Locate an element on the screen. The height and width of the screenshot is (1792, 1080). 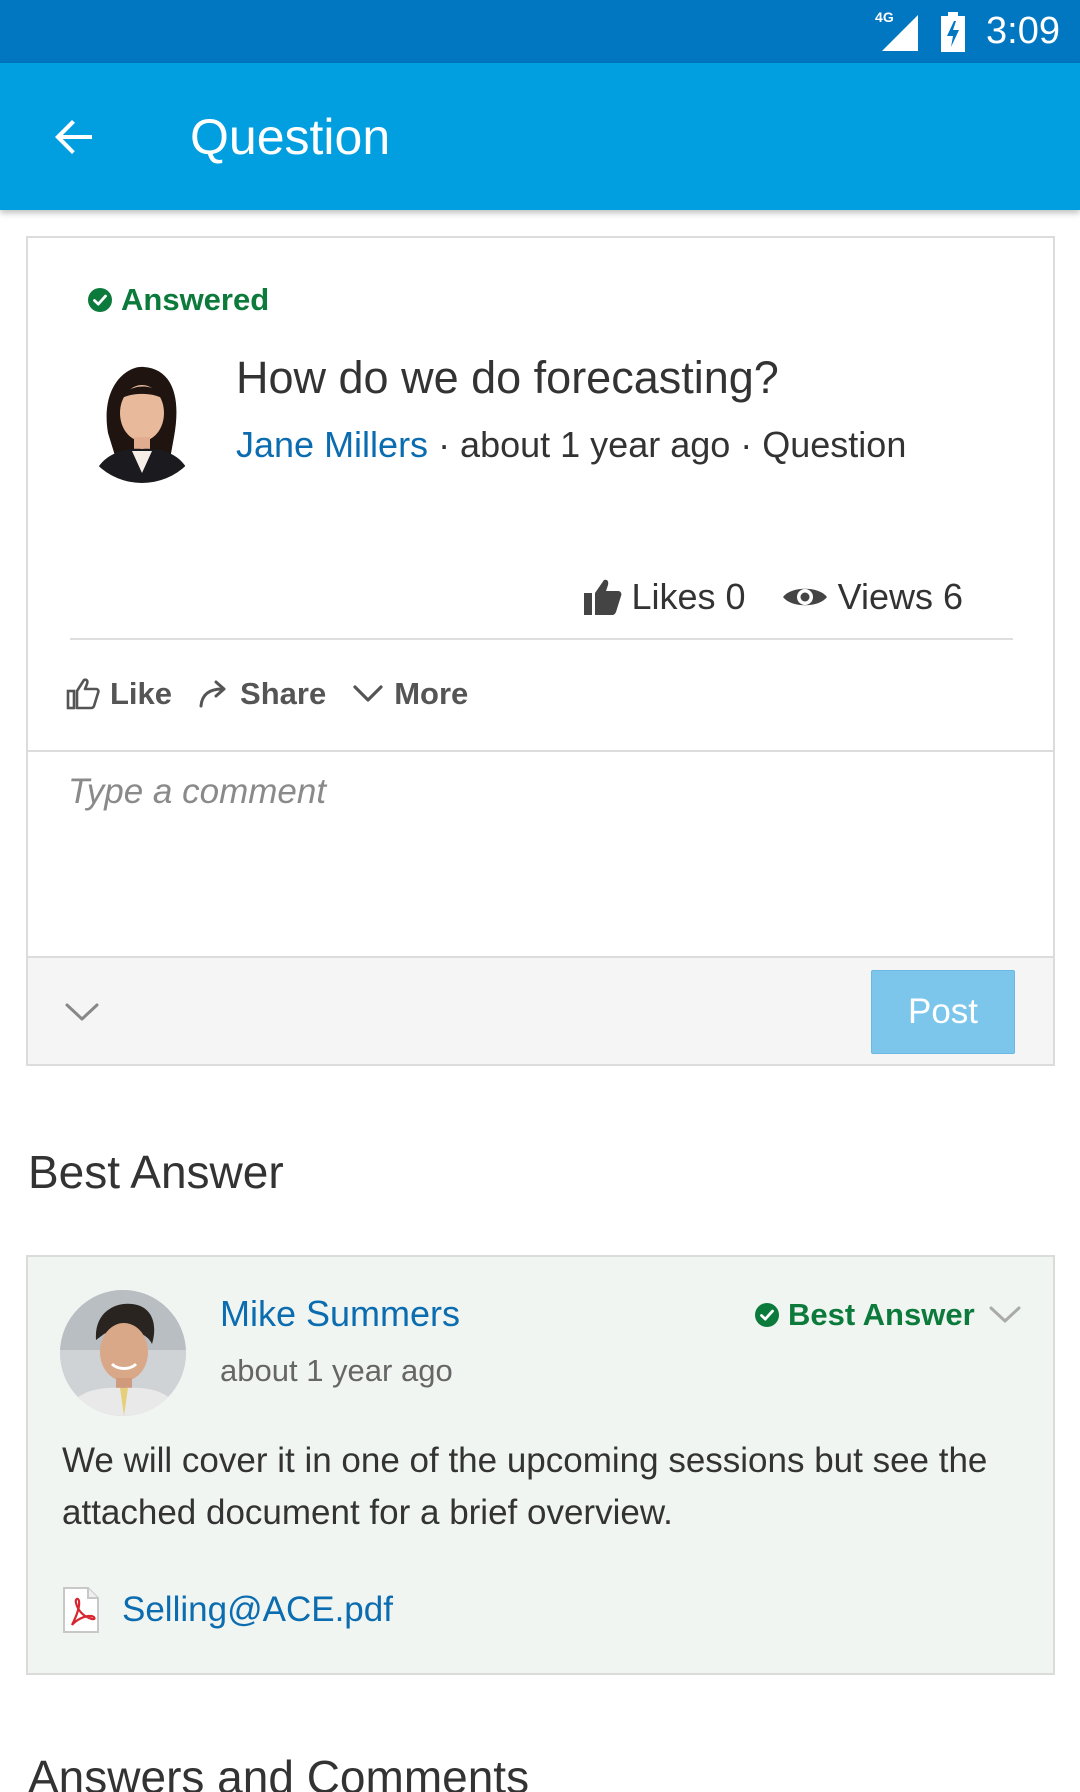
answered-label: Answered is located at coordinates (195, 299).